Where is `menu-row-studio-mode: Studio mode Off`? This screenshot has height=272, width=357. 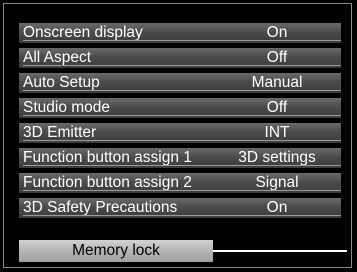
menu-row-studio-mode: Studio mode Off is located at coordinates (180, 108).